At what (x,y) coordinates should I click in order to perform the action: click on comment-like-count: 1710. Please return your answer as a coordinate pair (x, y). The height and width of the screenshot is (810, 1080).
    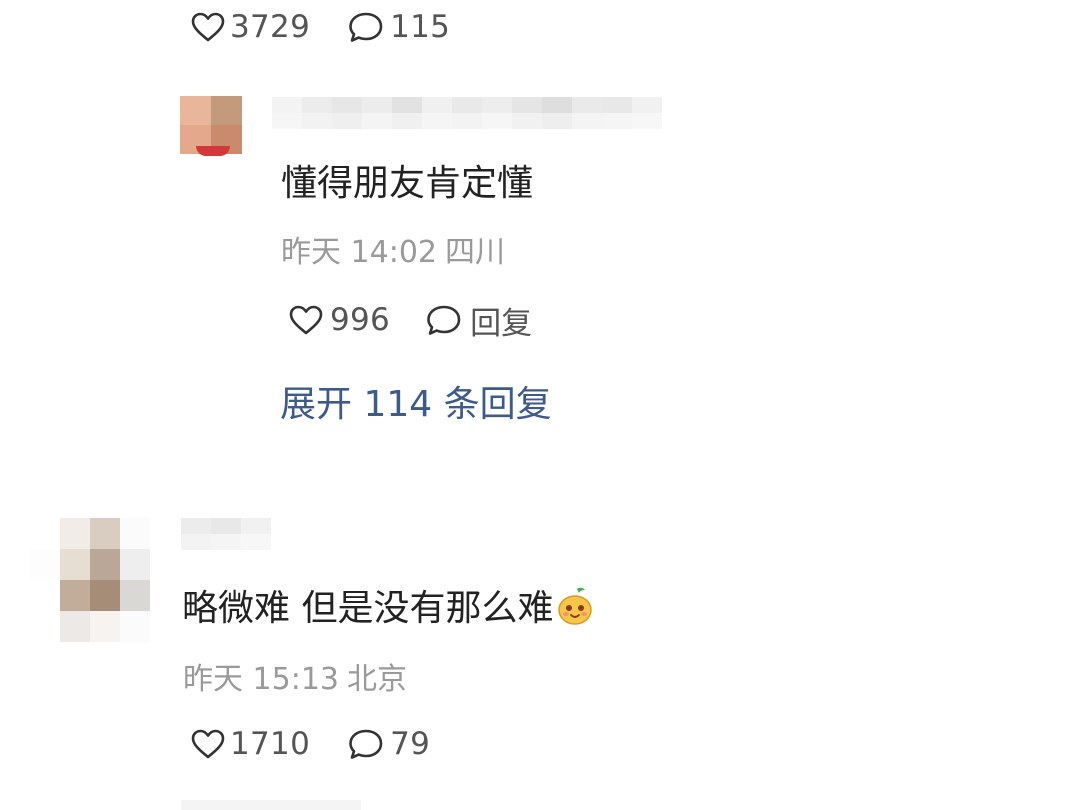
    Looking at the image, I should click on (270, 744).